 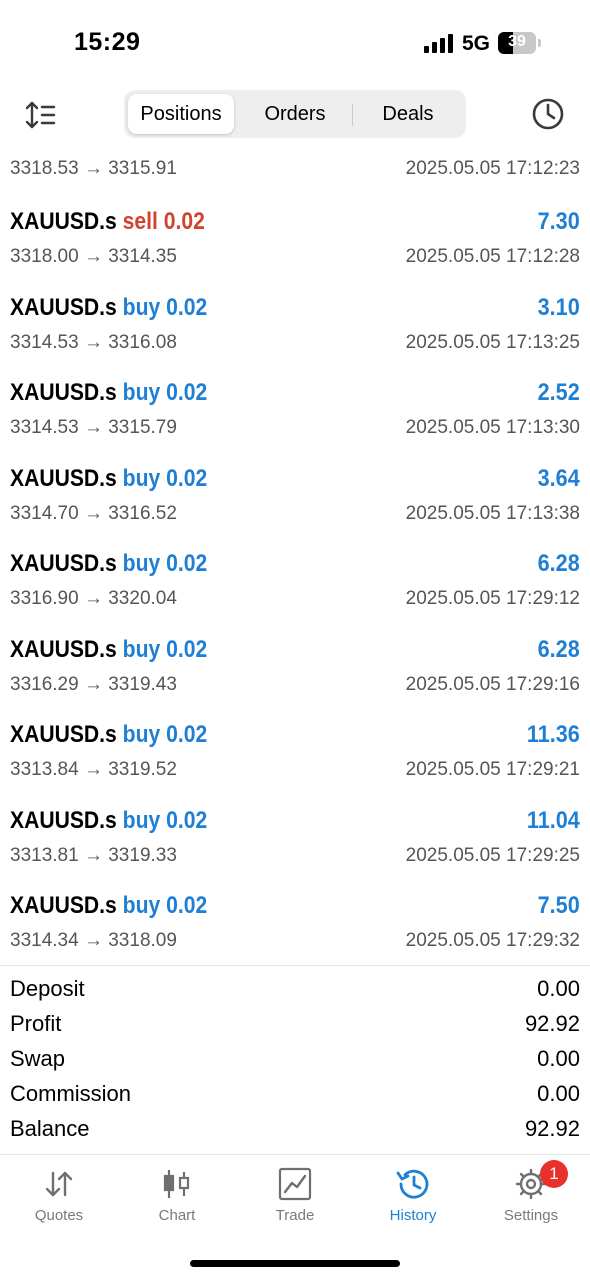 What do you see at coordinates (107, 222) in the screenshot?
I see `deal-title: XAUUSD.s sell 0.02` at bounding box center [107, 222].